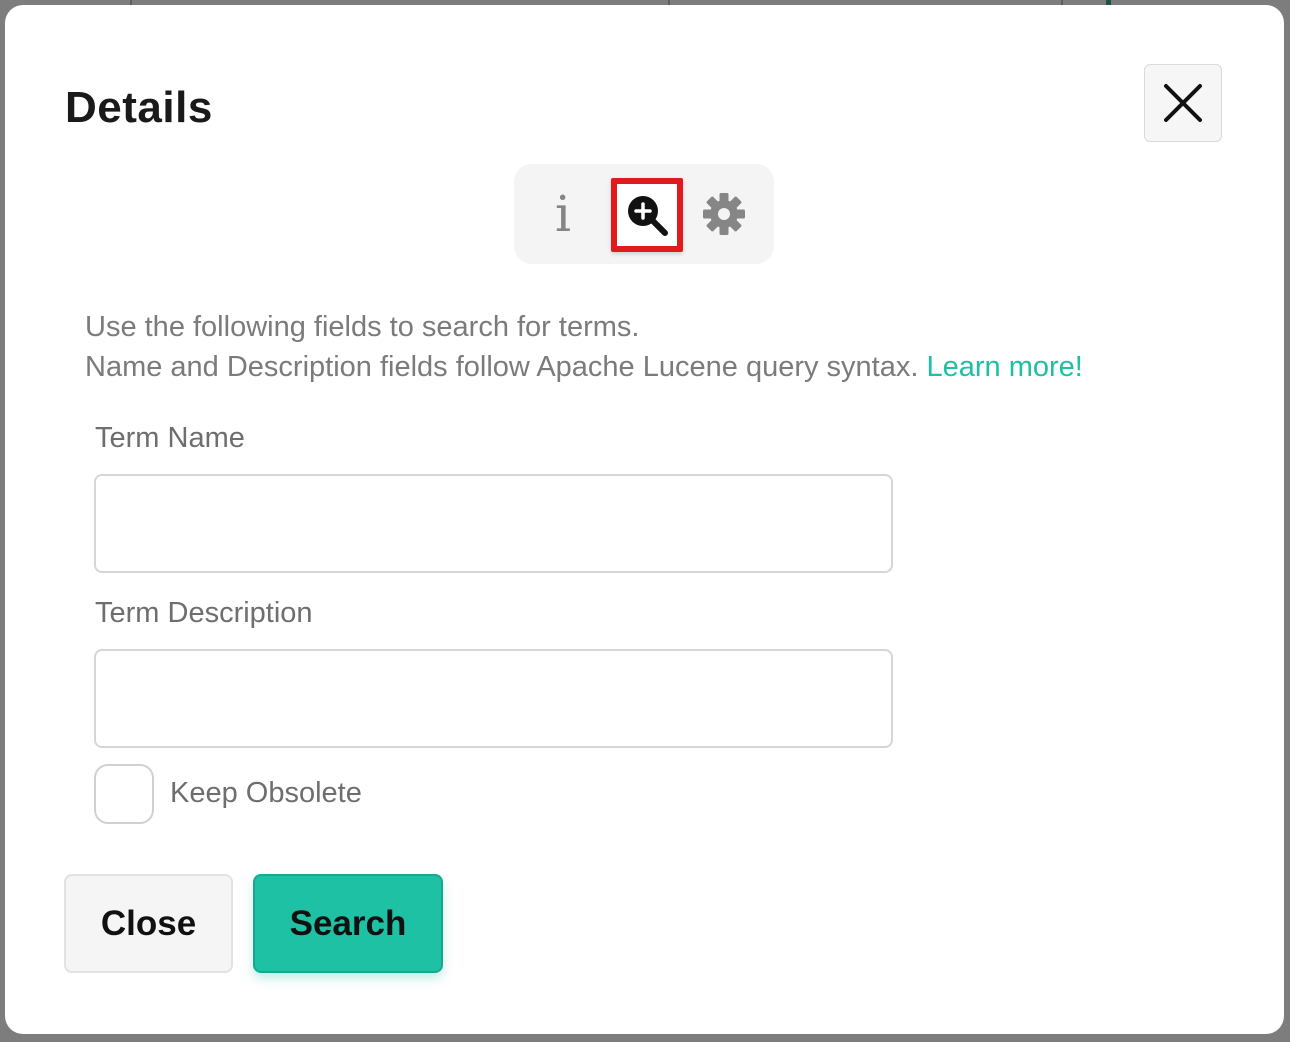  Describe the element at coordinates (1004, 367) in the screenshot. I see `learn-more-link: Learn more!` at that location.